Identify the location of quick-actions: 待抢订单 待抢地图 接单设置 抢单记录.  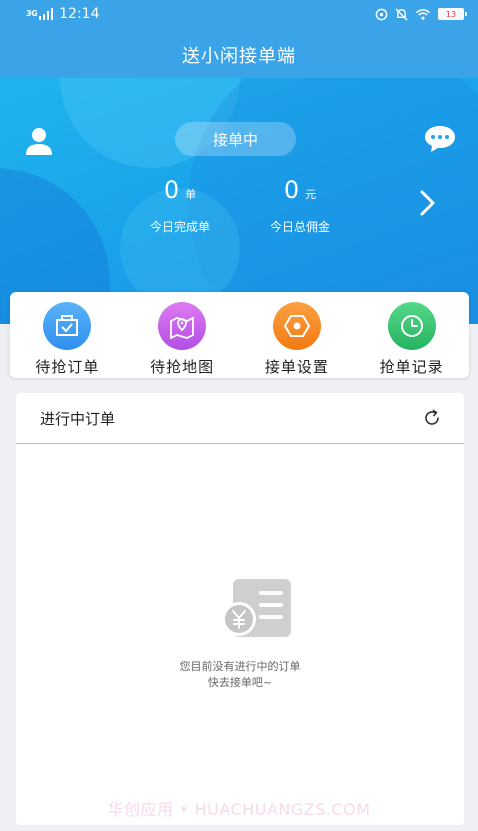
(239, 335).